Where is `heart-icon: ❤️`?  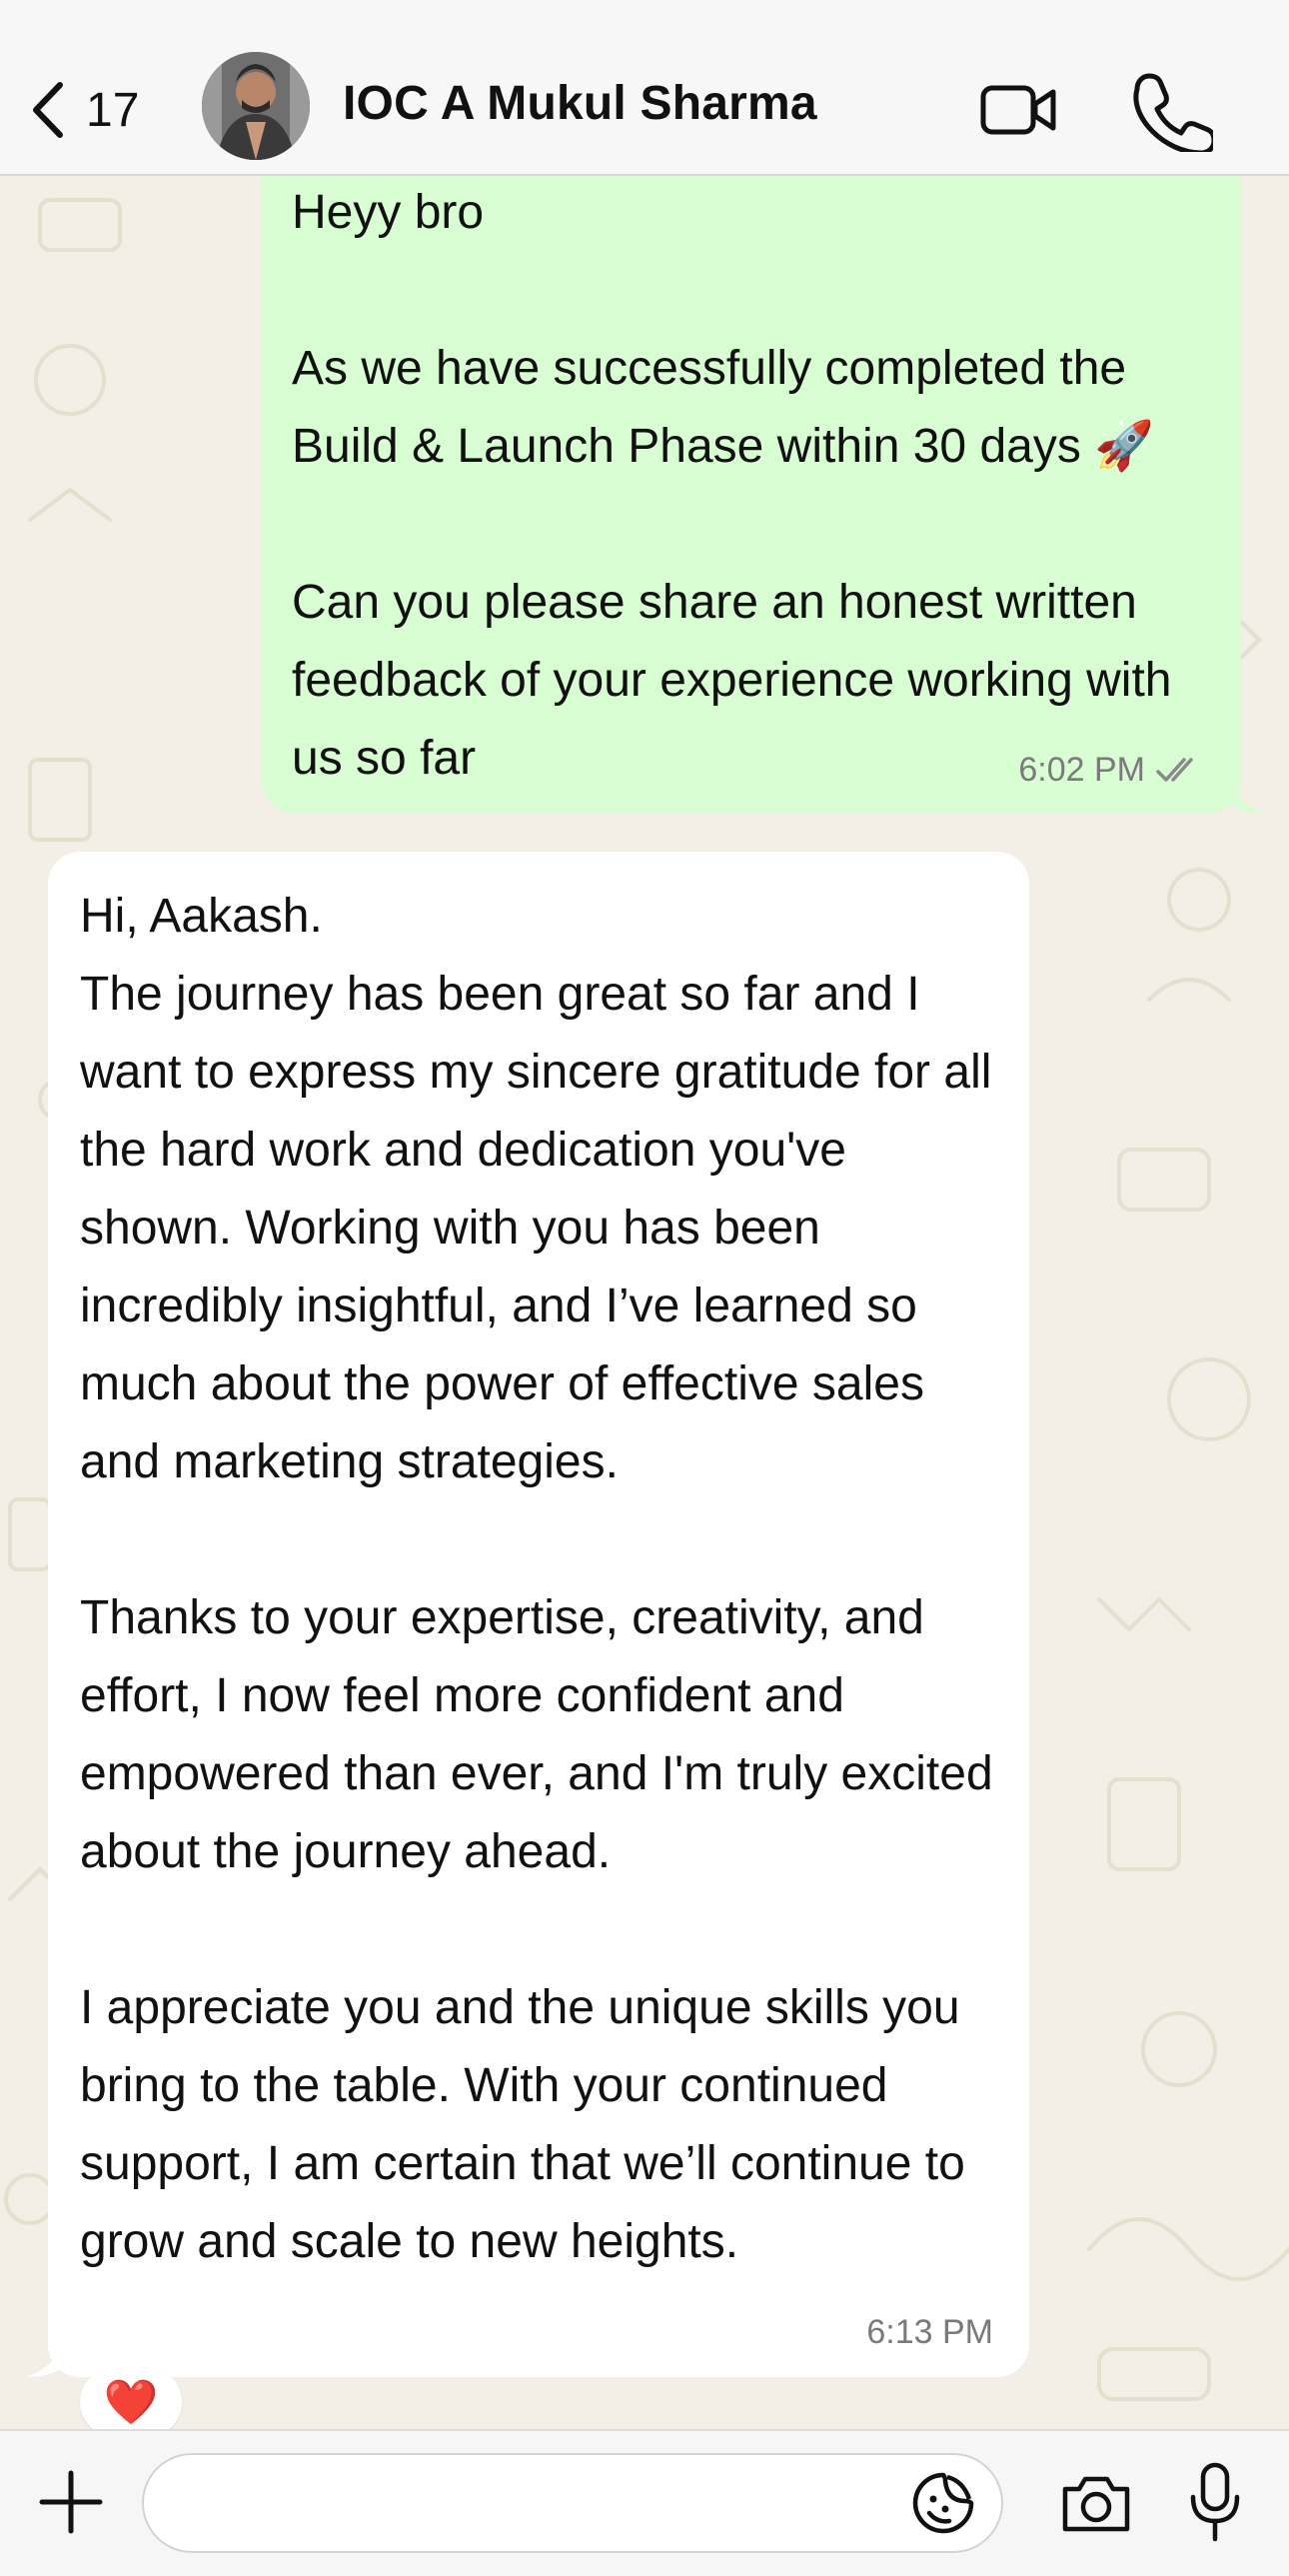 heart-icon: ❤️ is located at coordinates (131, 2402).